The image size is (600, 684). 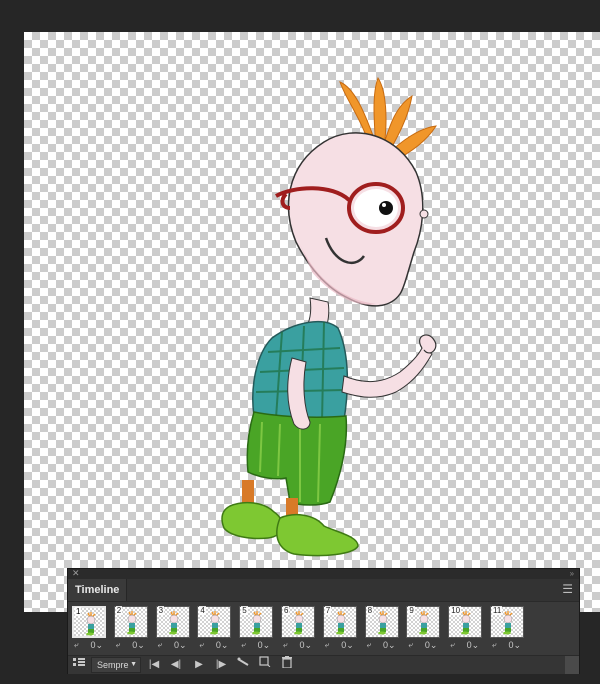 I want to click on frame-thumbnail: 8, so click(x=381, y=622).